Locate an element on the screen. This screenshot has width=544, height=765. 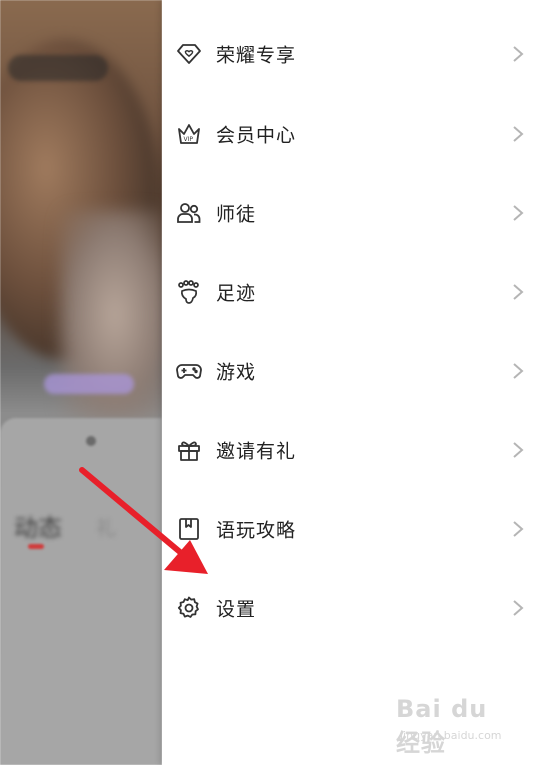
menu-item-honor: 荣耀专享 is located at coordinates (353, 54).